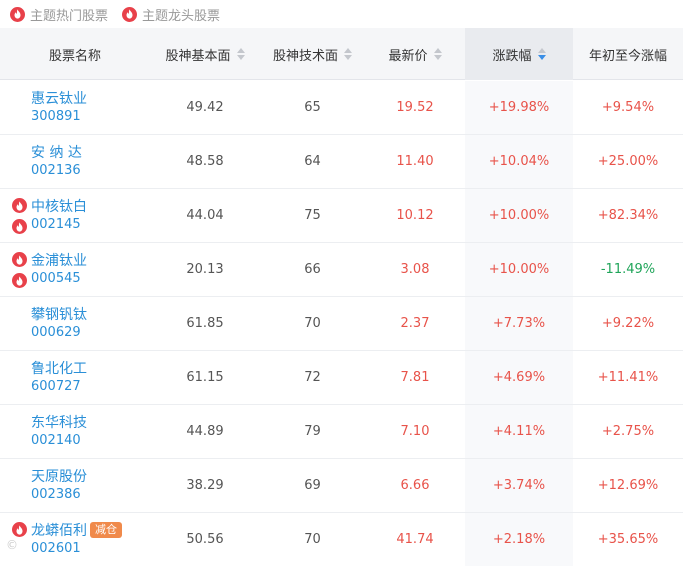 The image size is (683, 566). I want to click on stock-code-link: 300891, so click(56, 116).